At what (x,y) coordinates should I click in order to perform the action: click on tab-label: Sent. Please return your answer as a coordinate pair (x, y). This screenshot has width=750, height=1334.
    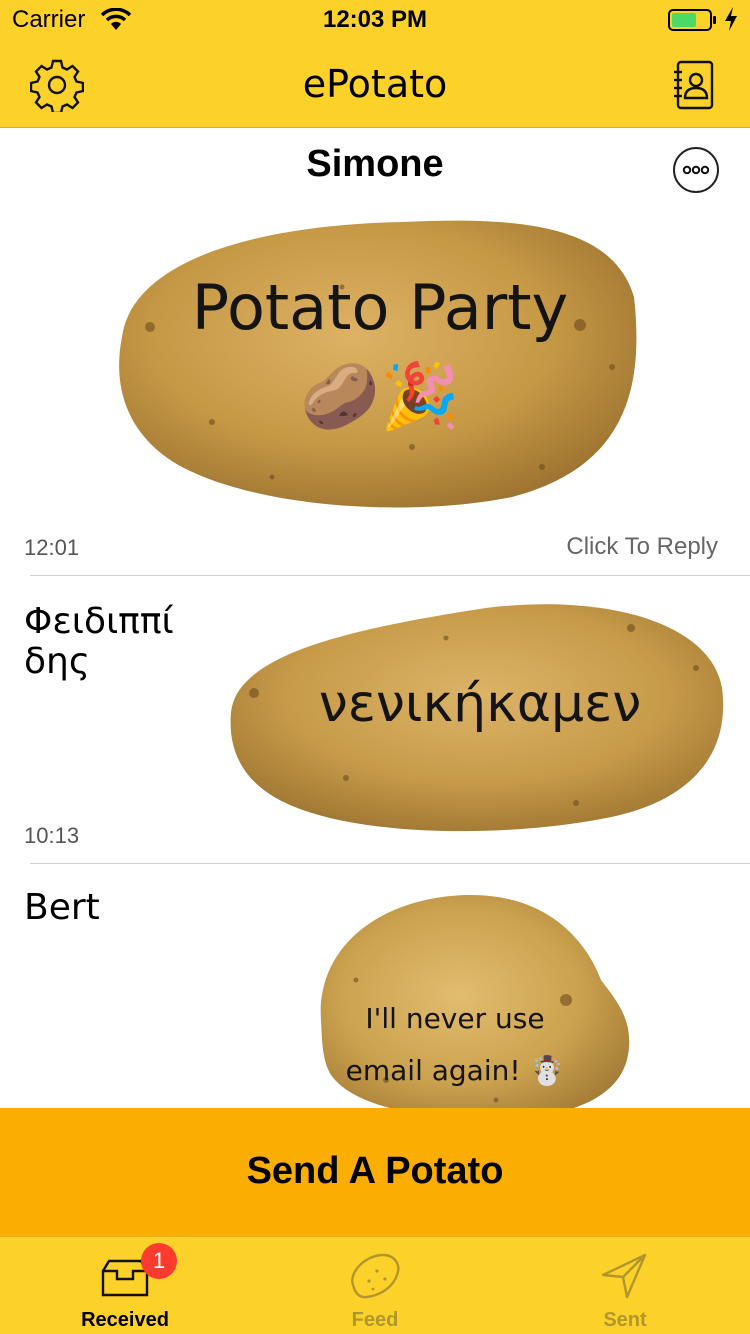
    Looking at the image, I should click on (625, 1320).